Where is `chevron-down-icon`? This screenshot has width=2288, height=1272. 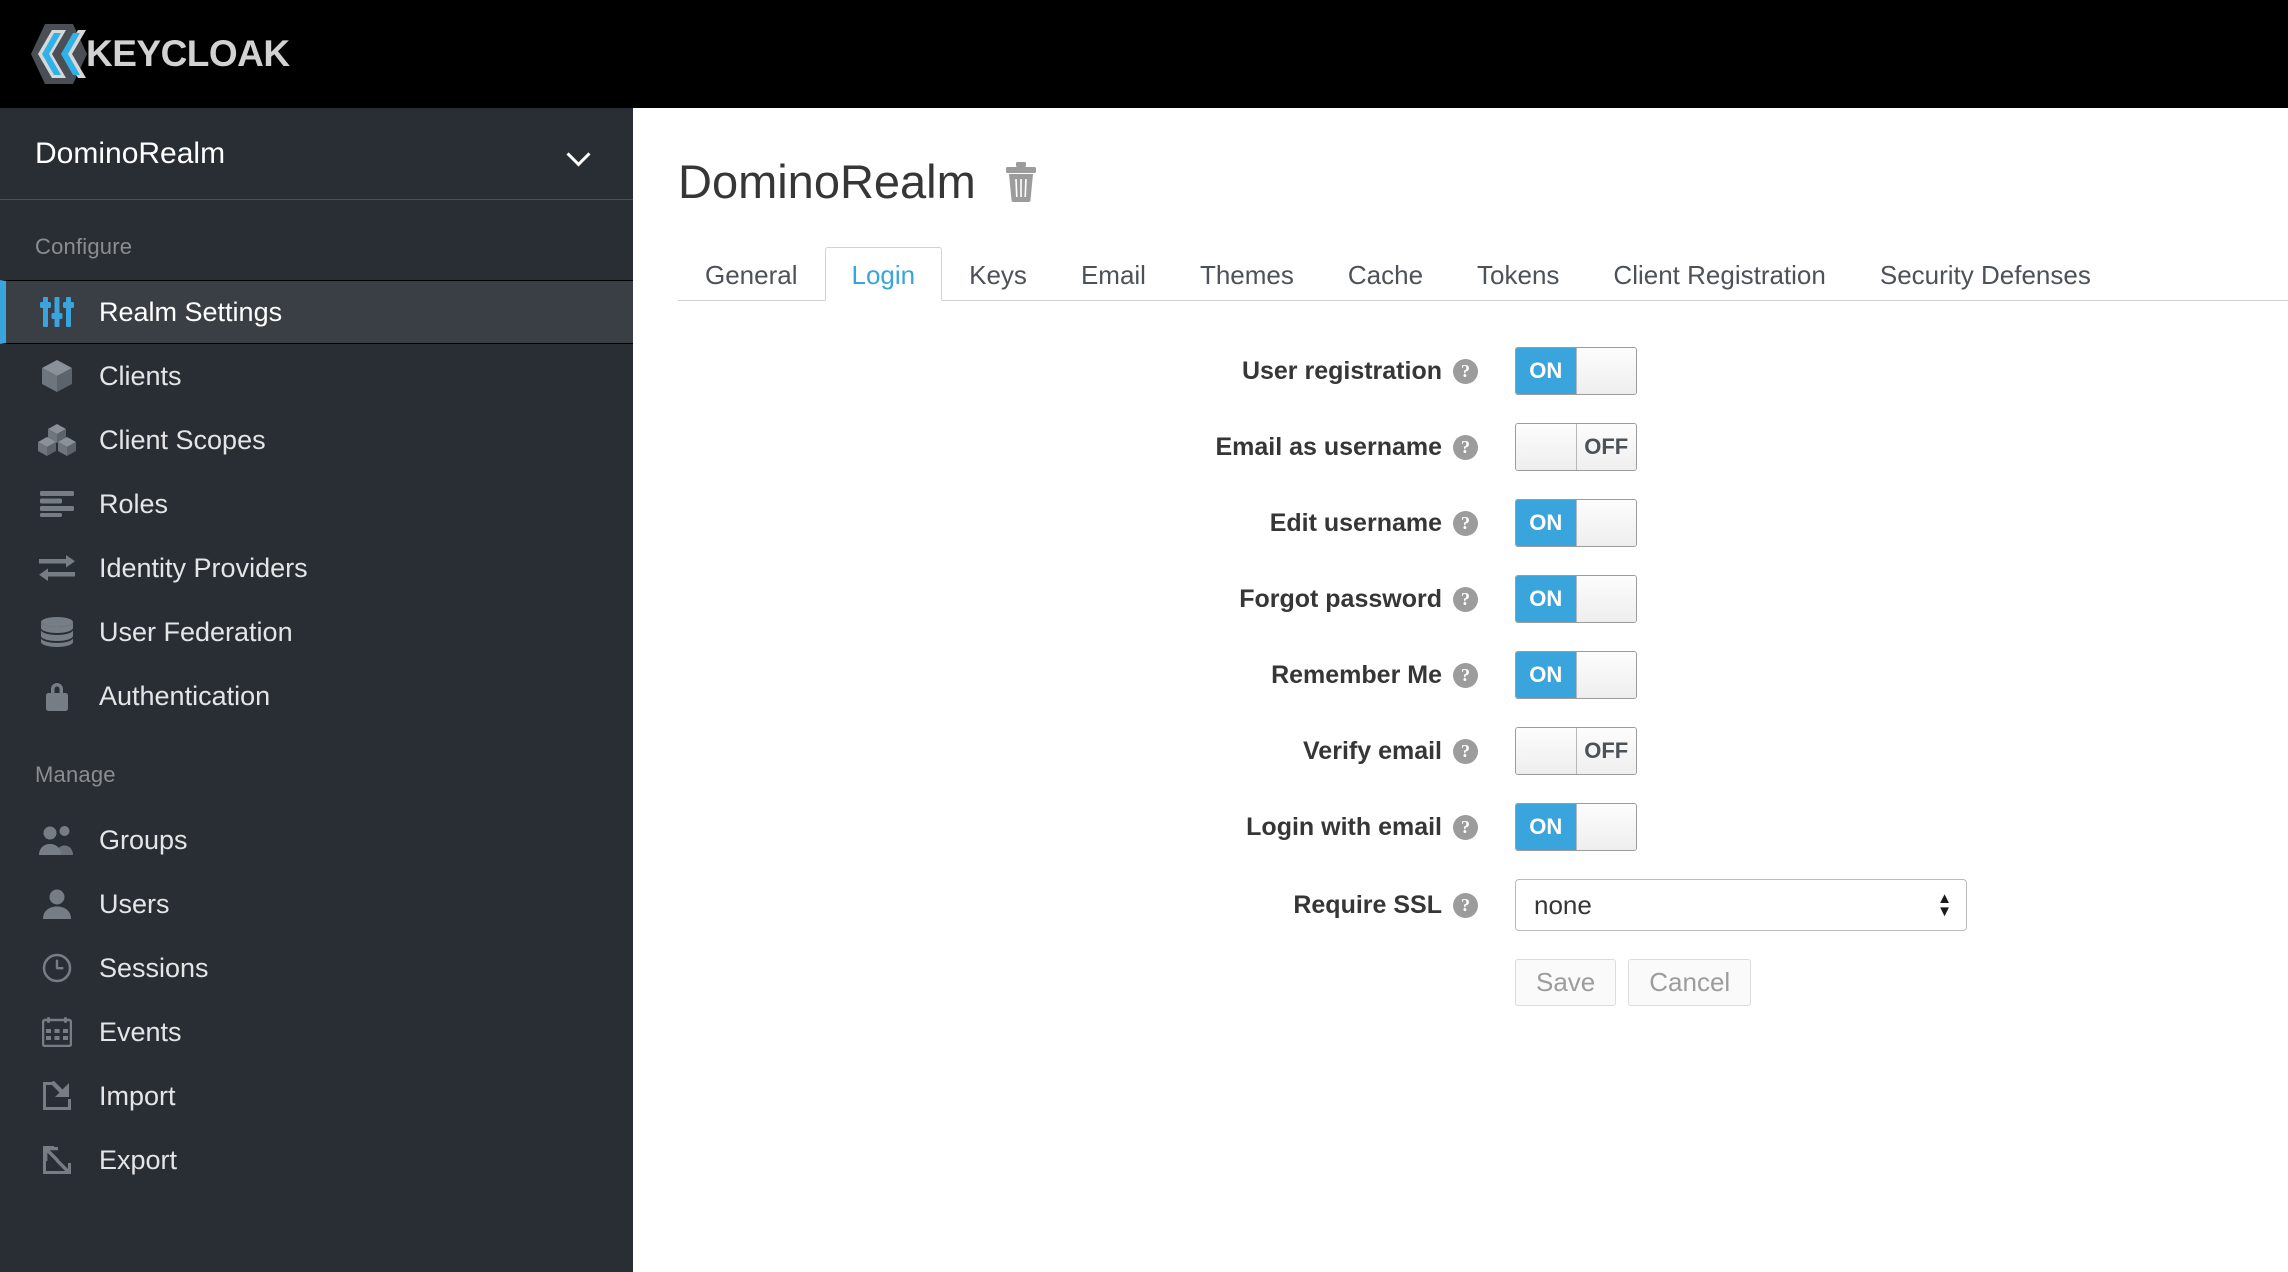
chevron-down-icon is located at coordinates (580, 154).